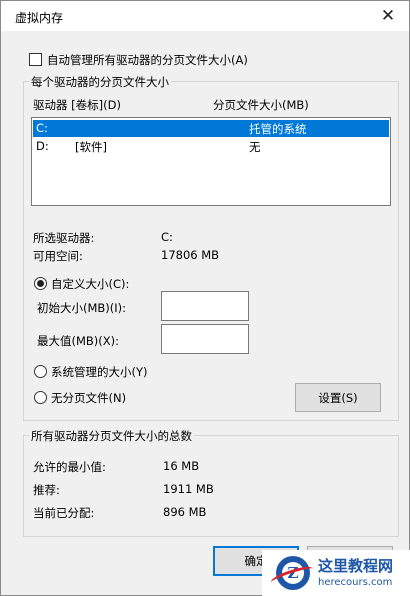 Image resolution: width=410 pixels, height=596 pixels. What do you see at coordinates (185, 512) in the screenshot?
I see `current-allocated-value: 896 MB` at bounding box center [185, 512].